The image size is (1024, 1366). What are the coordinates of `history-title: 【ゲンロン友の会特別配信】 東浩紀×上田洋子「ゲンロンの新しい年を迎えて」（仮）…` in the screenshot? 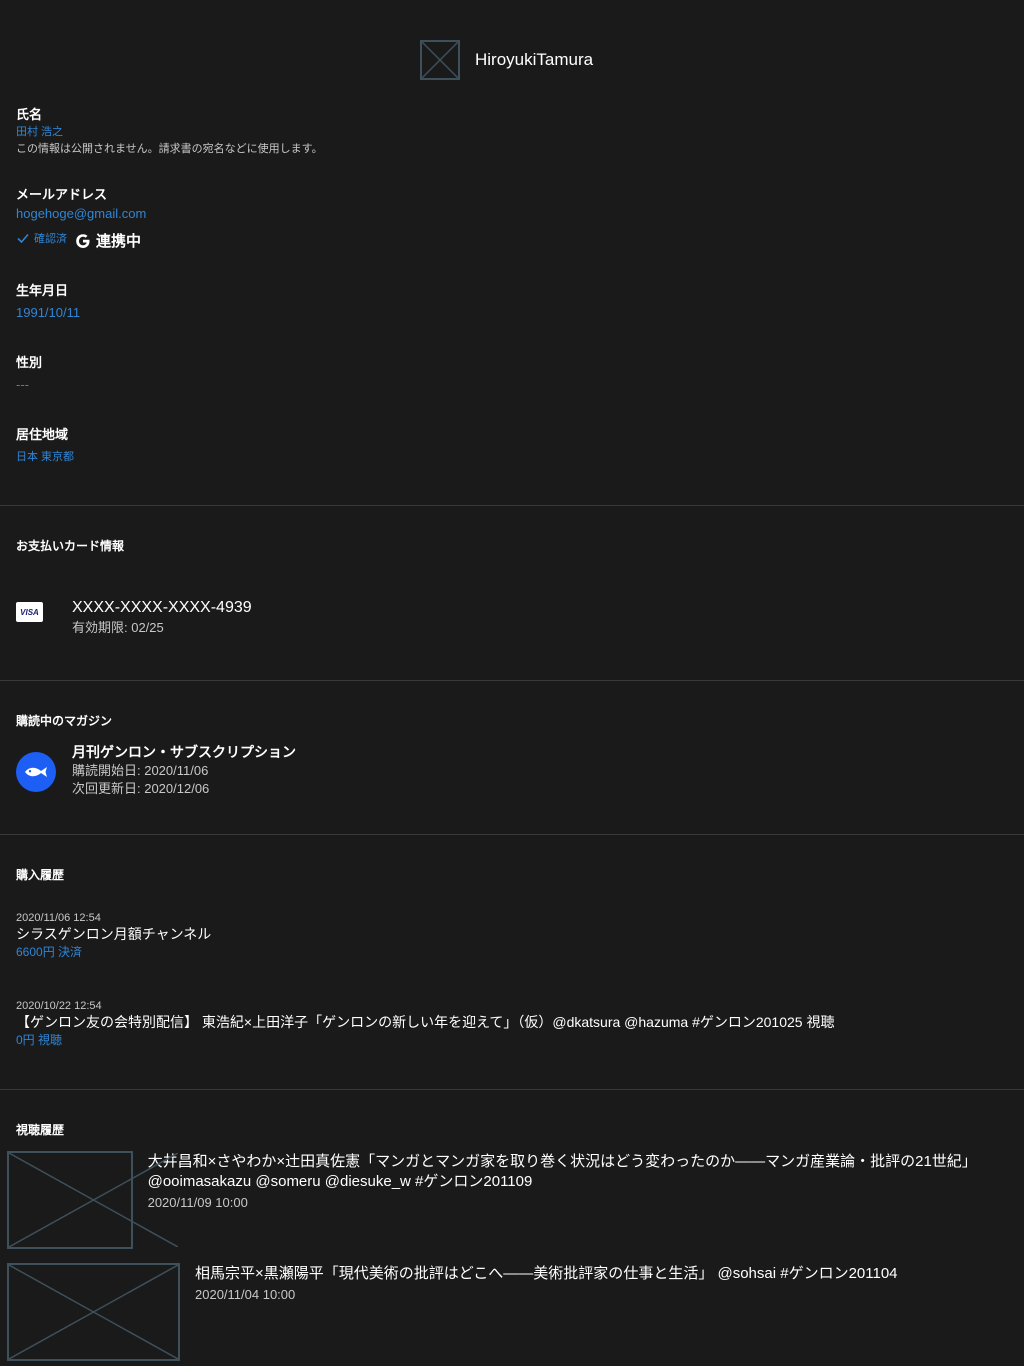 It's located at (425, 1022).